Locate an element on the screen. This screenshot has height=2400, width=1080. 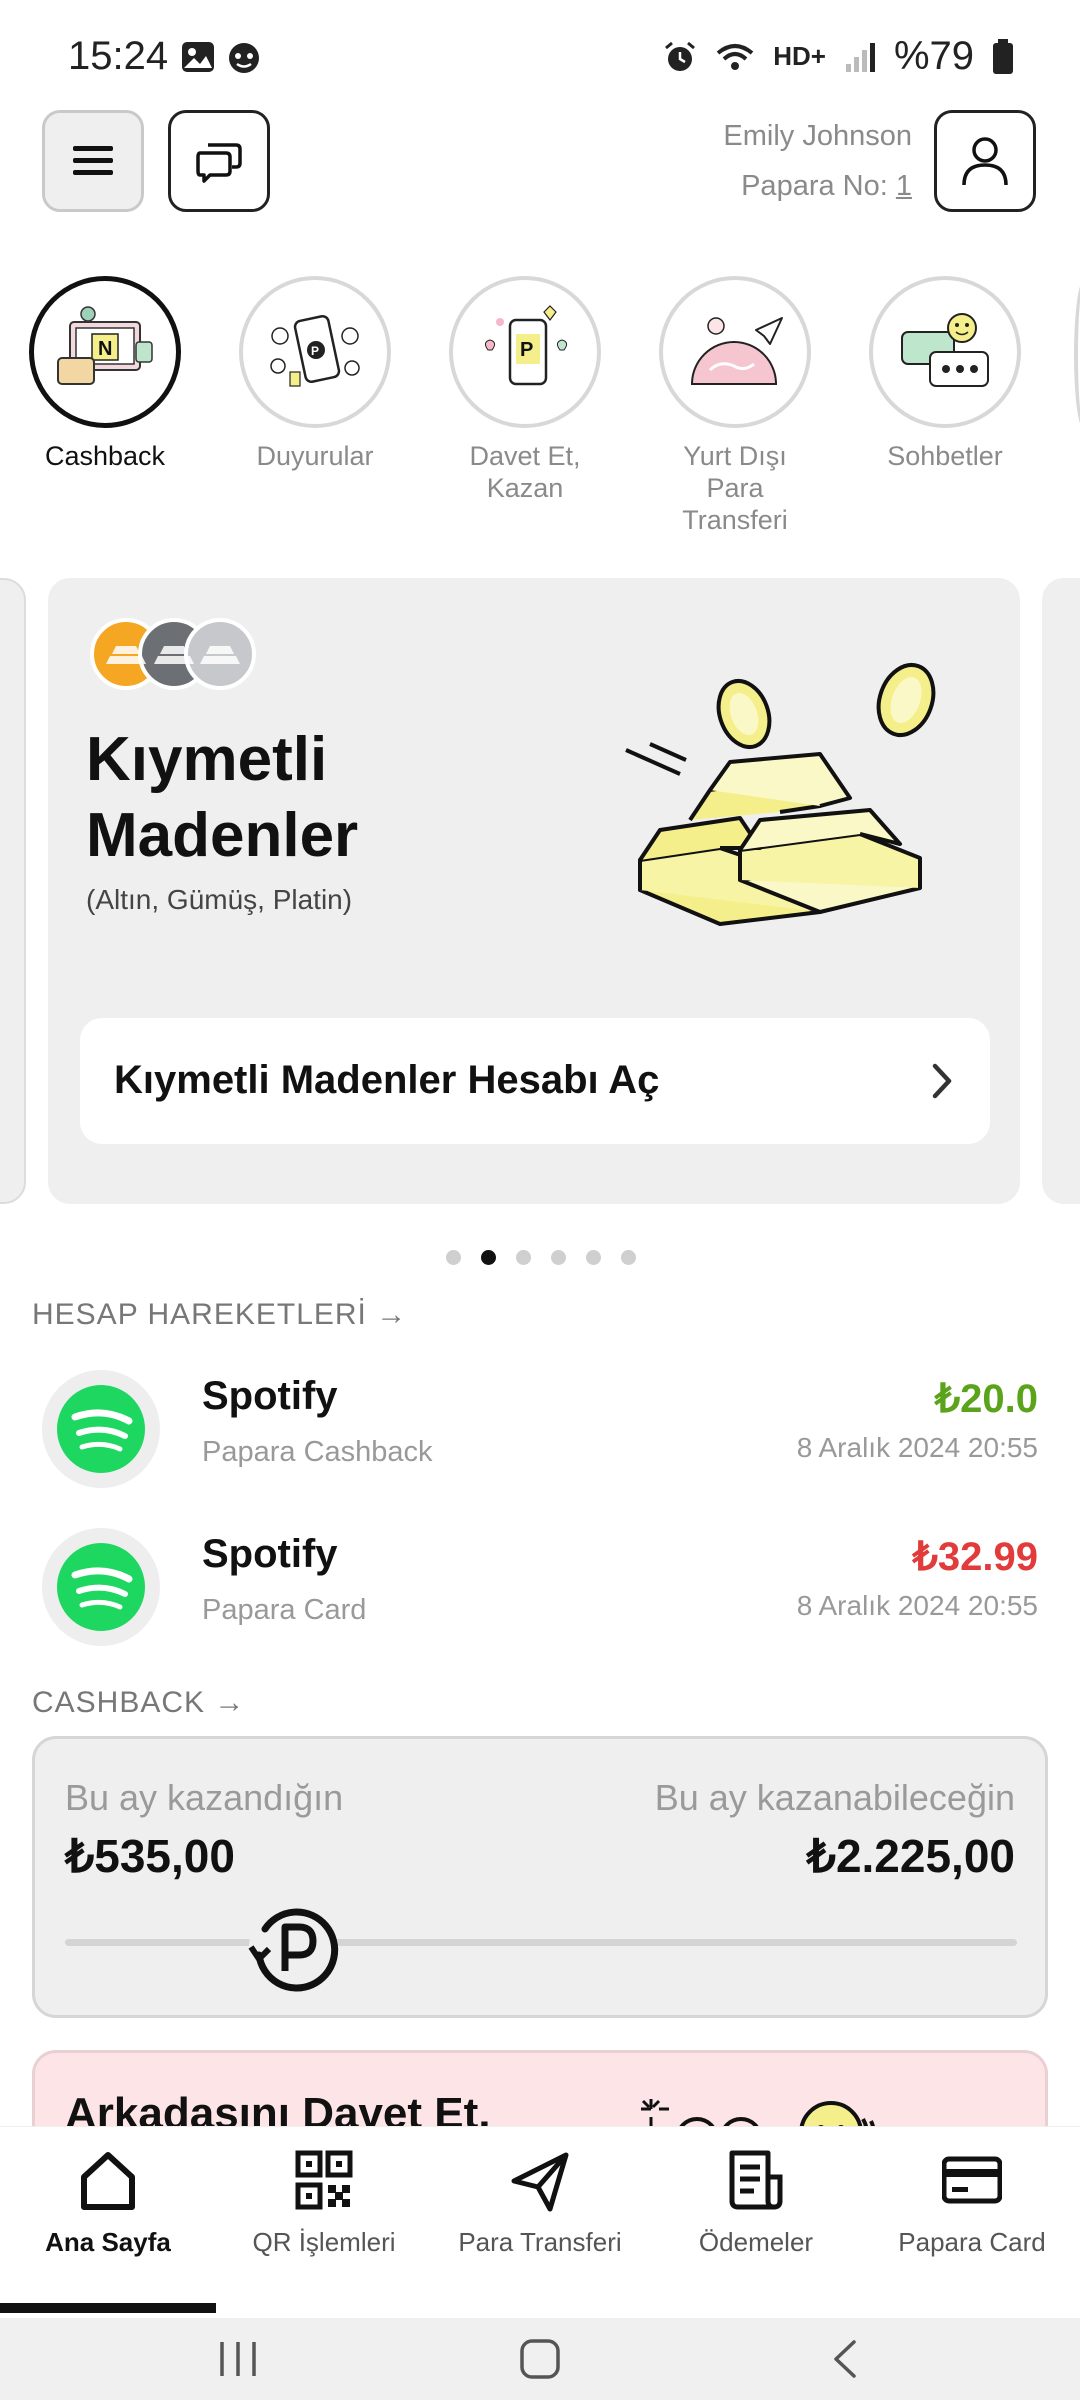
messages-button is located at coordinates (219, 161).